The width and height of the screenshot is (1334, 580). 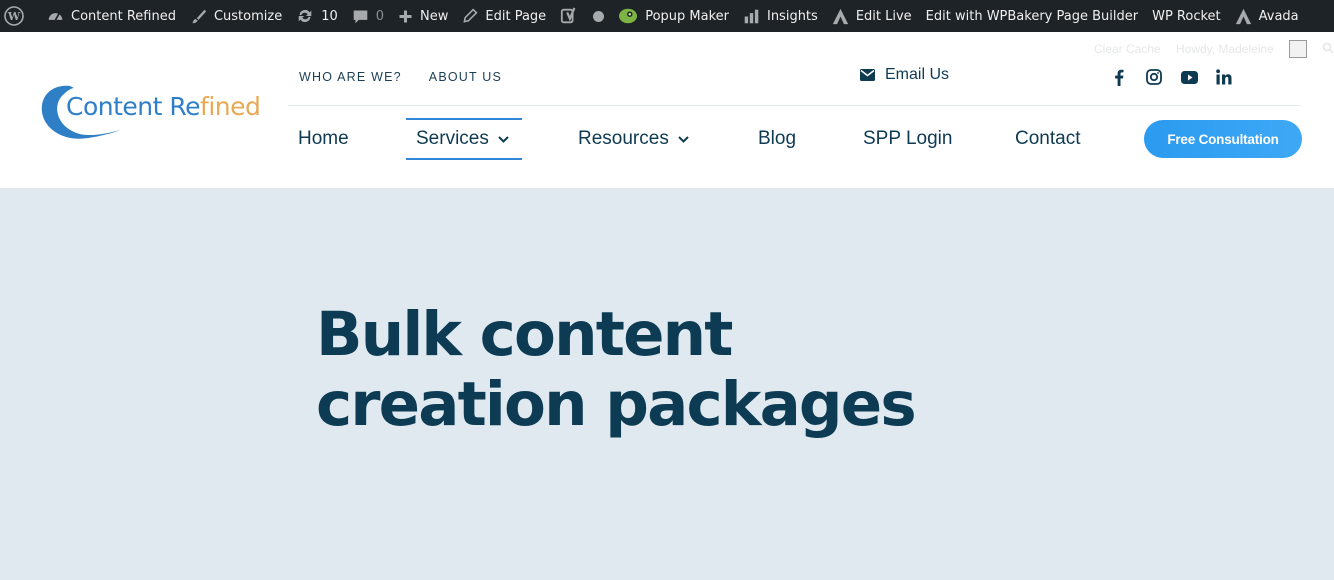 I want to click on social-links, so click(x=1171, y=77).